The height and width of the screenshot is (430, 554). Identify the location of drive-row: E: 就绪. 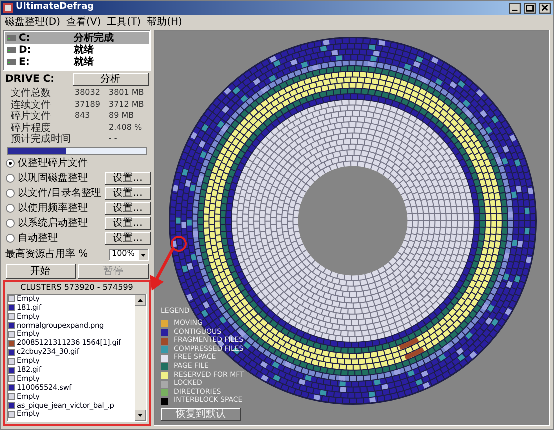
(77, 62).